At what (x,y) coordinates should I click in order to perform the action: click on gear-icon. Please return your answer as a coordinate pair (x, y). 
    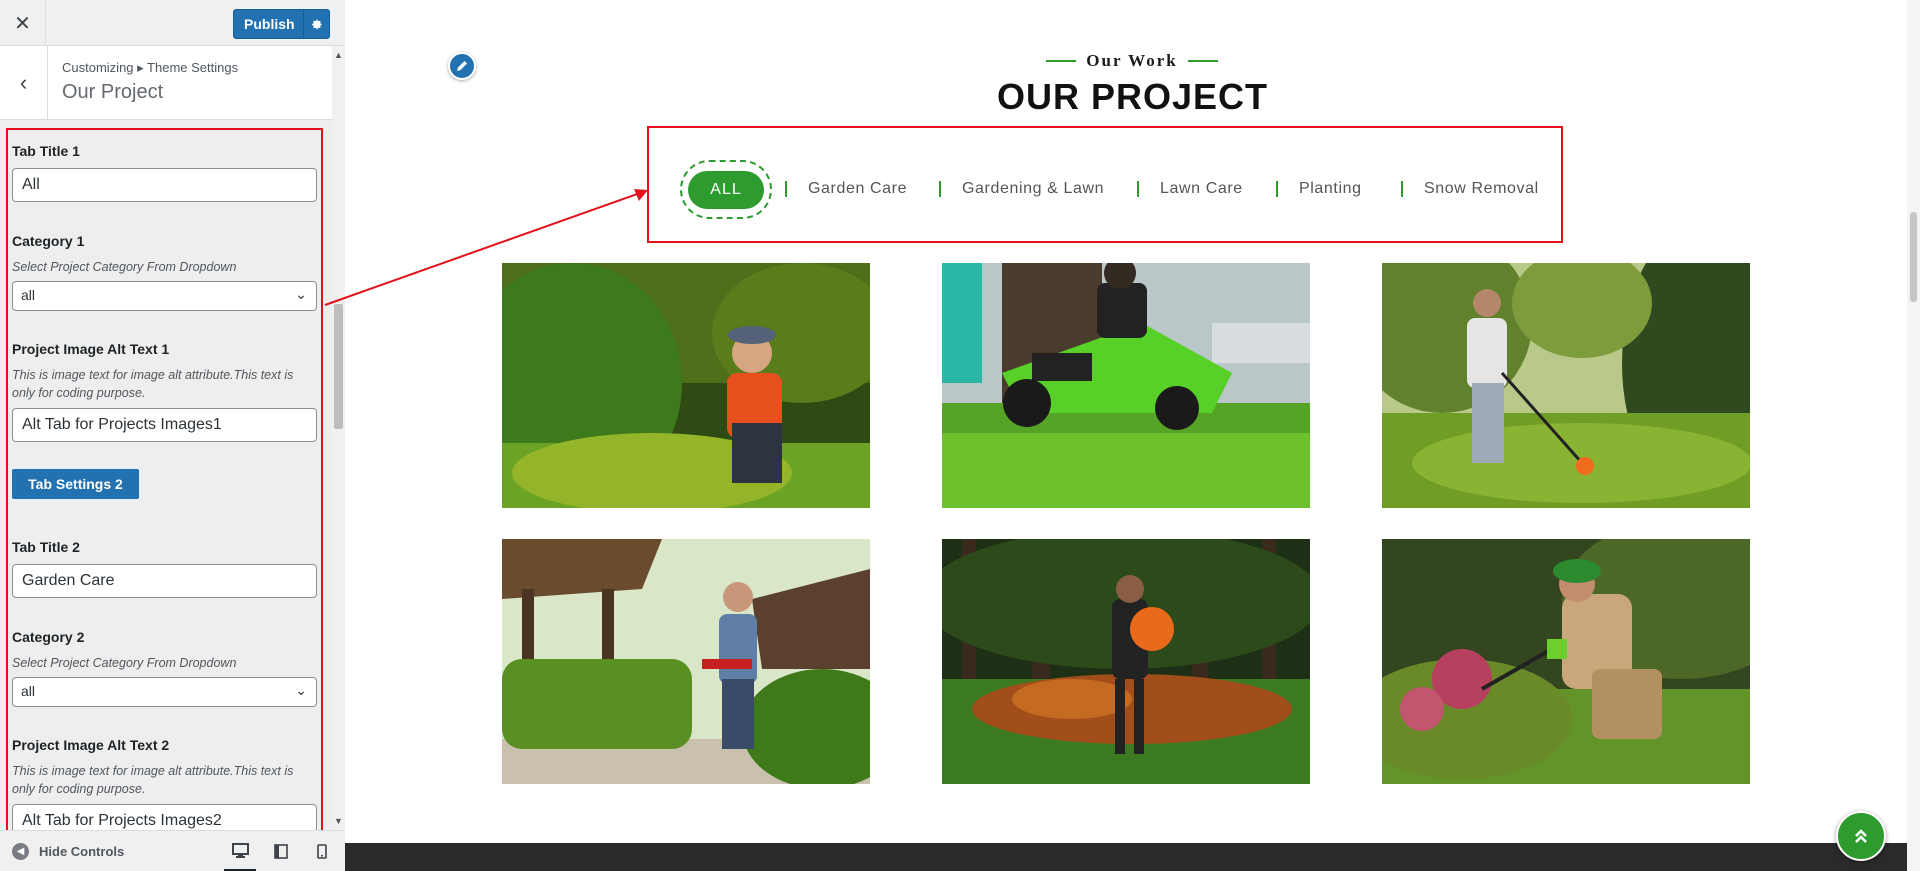
    Looking at the image, I should click on (315, 24).